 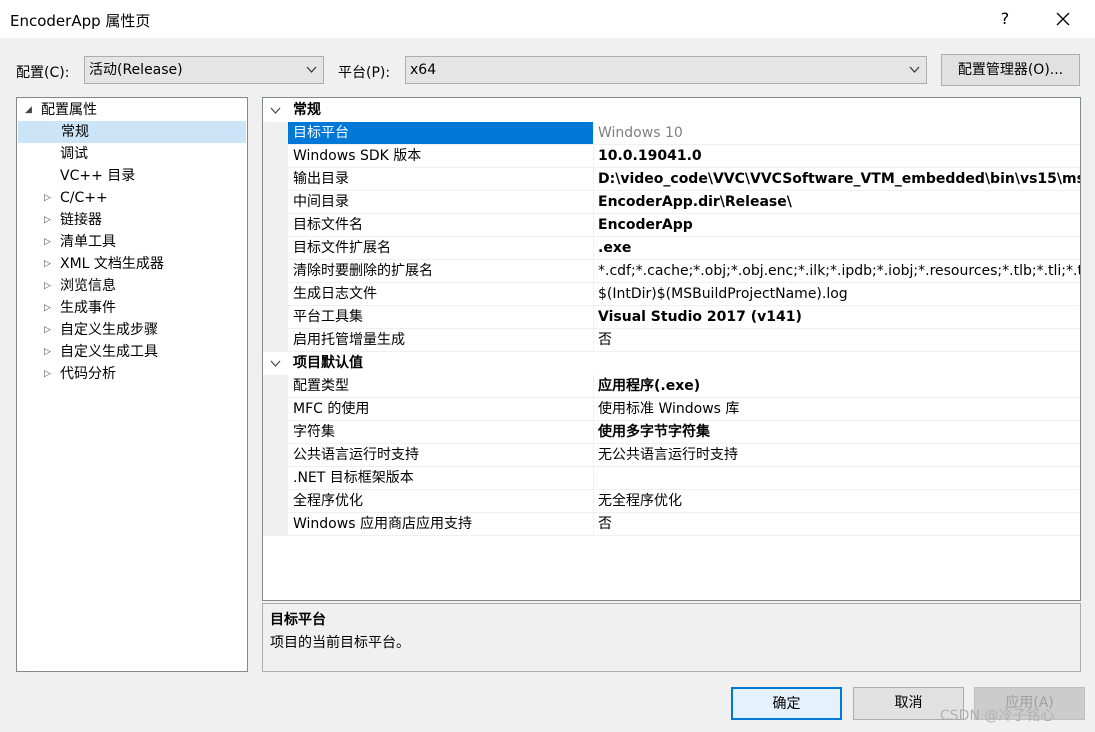 What do you see at coordinates (132, 242) in the screenshot?
I see `tree-item: ▷ 清单工具` at bounding box center [132, 242].